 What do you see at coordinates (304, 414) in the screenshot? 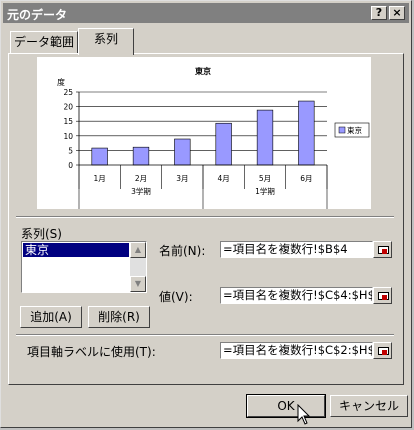
I see `mouse-cursor-icon` at bounding box center [304, 414].